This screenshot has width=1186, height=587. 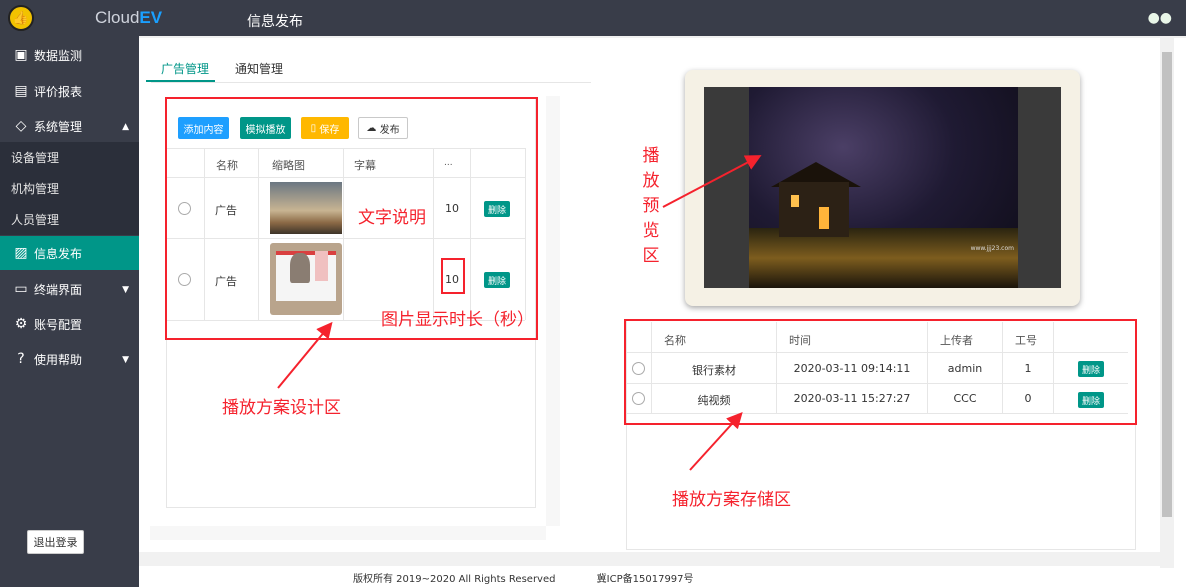 I want to click on design-arrow, so click(x=305, y=355).